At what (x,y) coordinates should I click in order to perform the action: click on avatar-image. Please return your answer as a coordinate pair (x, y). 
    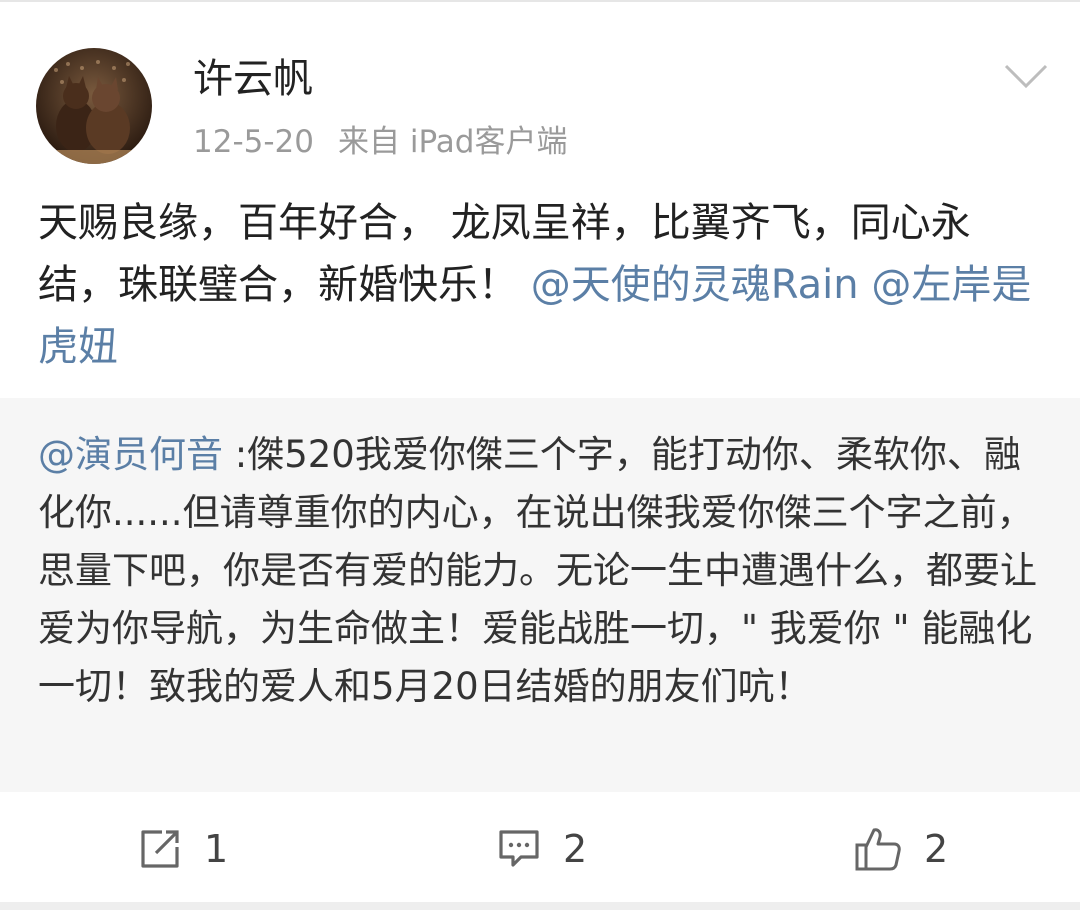
    Looking at the image, I should click on (94, 106).